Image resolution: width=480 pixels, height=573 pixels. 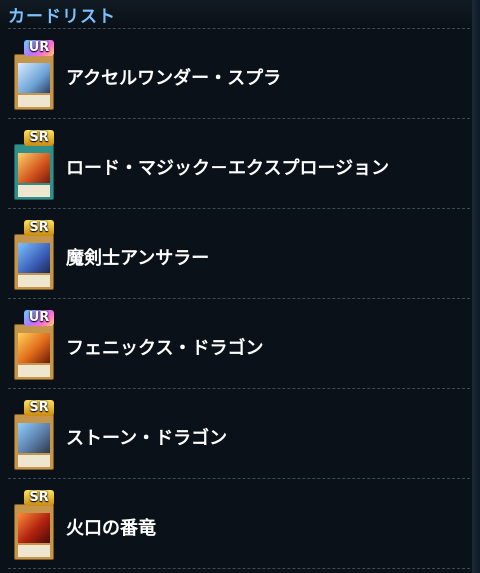 I want to click on card-list-header: カードリスト, so click(x=236, y=14).